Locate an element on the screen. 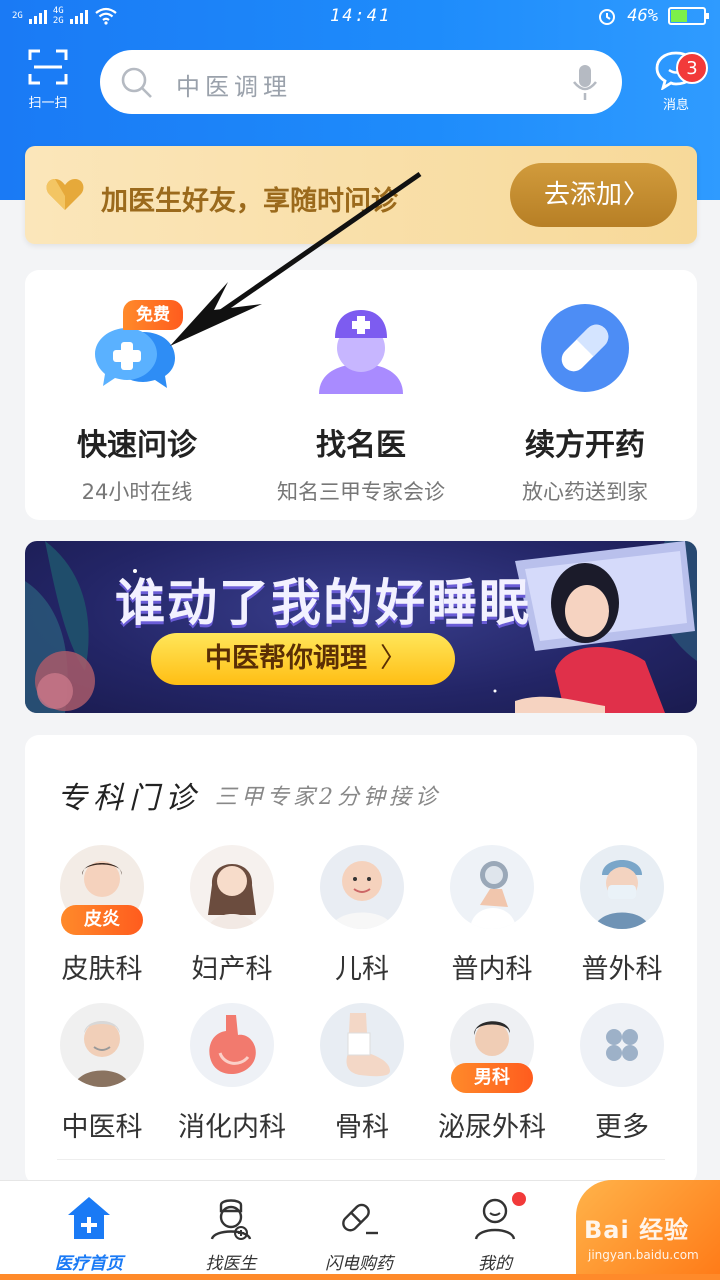  stomach-icon is located at coordinates (232, 1045).